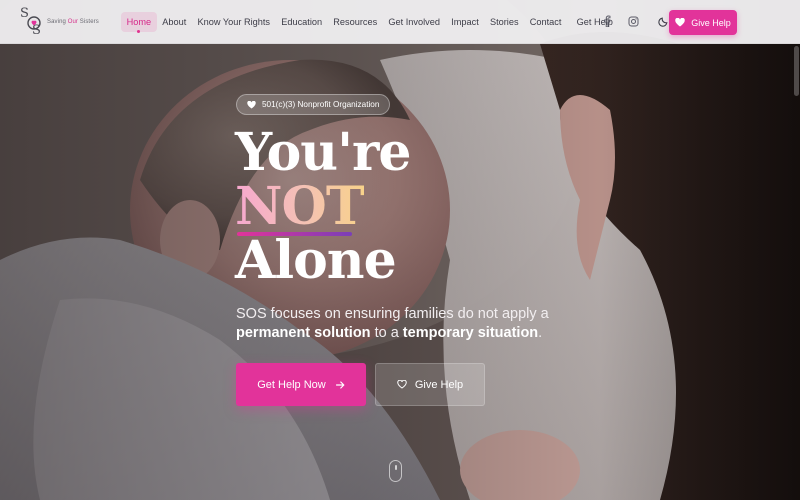 This screenshot has height=500, width=800. I want to click on nav-item-know-your-rights: Know Your Rights, so click(234, 22).